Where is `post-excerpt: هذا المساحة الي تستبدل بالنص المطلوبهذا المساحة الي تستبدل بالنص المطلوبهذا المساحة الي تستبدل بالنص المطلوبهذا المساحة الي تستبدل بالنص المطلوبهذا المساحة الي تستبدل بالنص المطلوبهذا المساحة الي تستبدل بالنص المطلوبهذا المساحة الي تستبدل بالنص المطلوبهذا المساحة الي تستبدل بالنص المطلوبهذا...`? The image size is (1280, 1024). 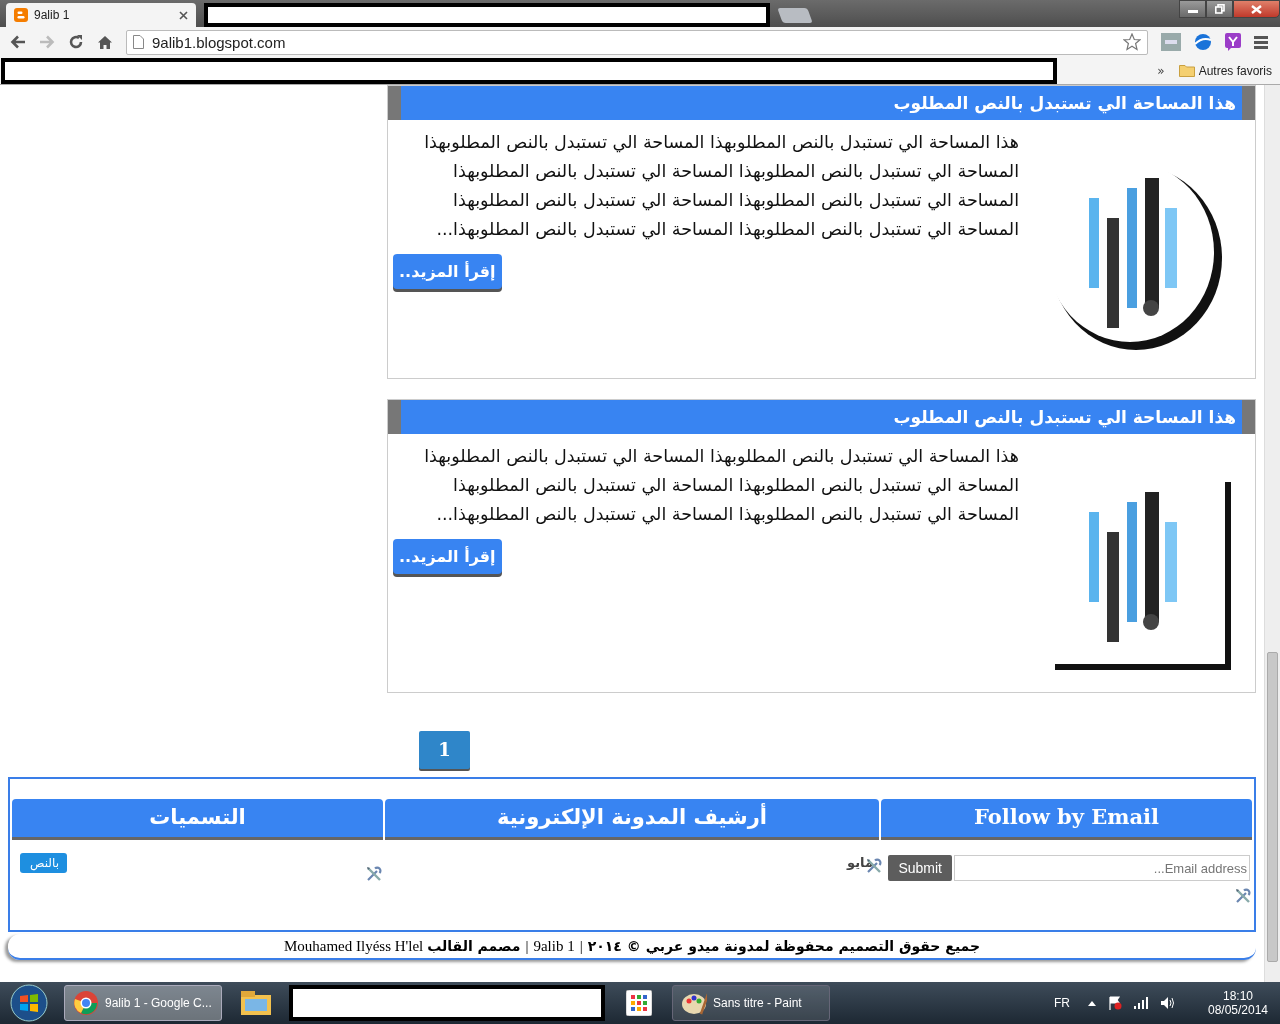 post-excerpt: هذا المساحة الي تستبدل بالنص المطلوبهذا المساحة الي تستبدل بالنص المطلوبهذا المساحة الي تستبدل بالنص المطلوبهذا المساحة الي تستبدل بالنص المطلوبهذا المساحة الي تستبدل بالنص المطلوبهذا المساحة الي تستبدل بالنص المطلوبهذا المساحة الي تستبدل بالنص المطلوبهذا المساحة الي تستبدل بالنص المطلوبهذا... is located at coordinates (721, 186).